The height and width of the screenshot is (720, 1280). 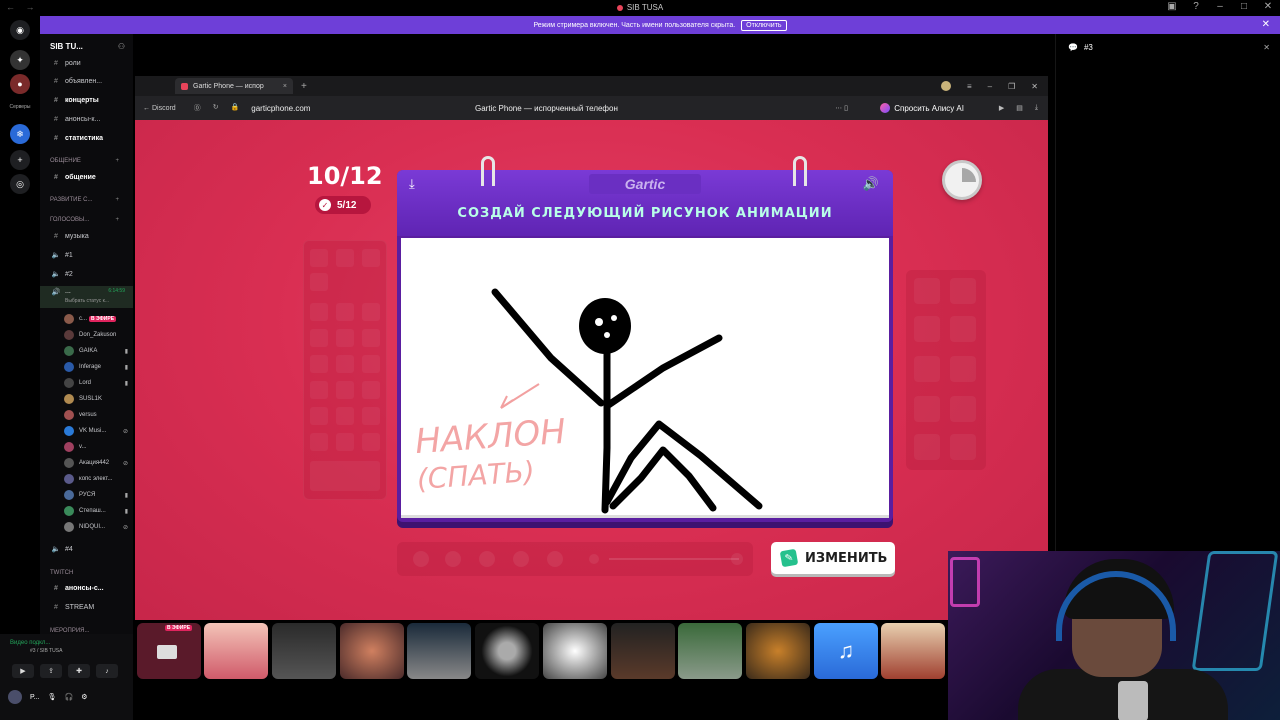 I want to click on channel-chat: # общение, so click(x=86, y=177).